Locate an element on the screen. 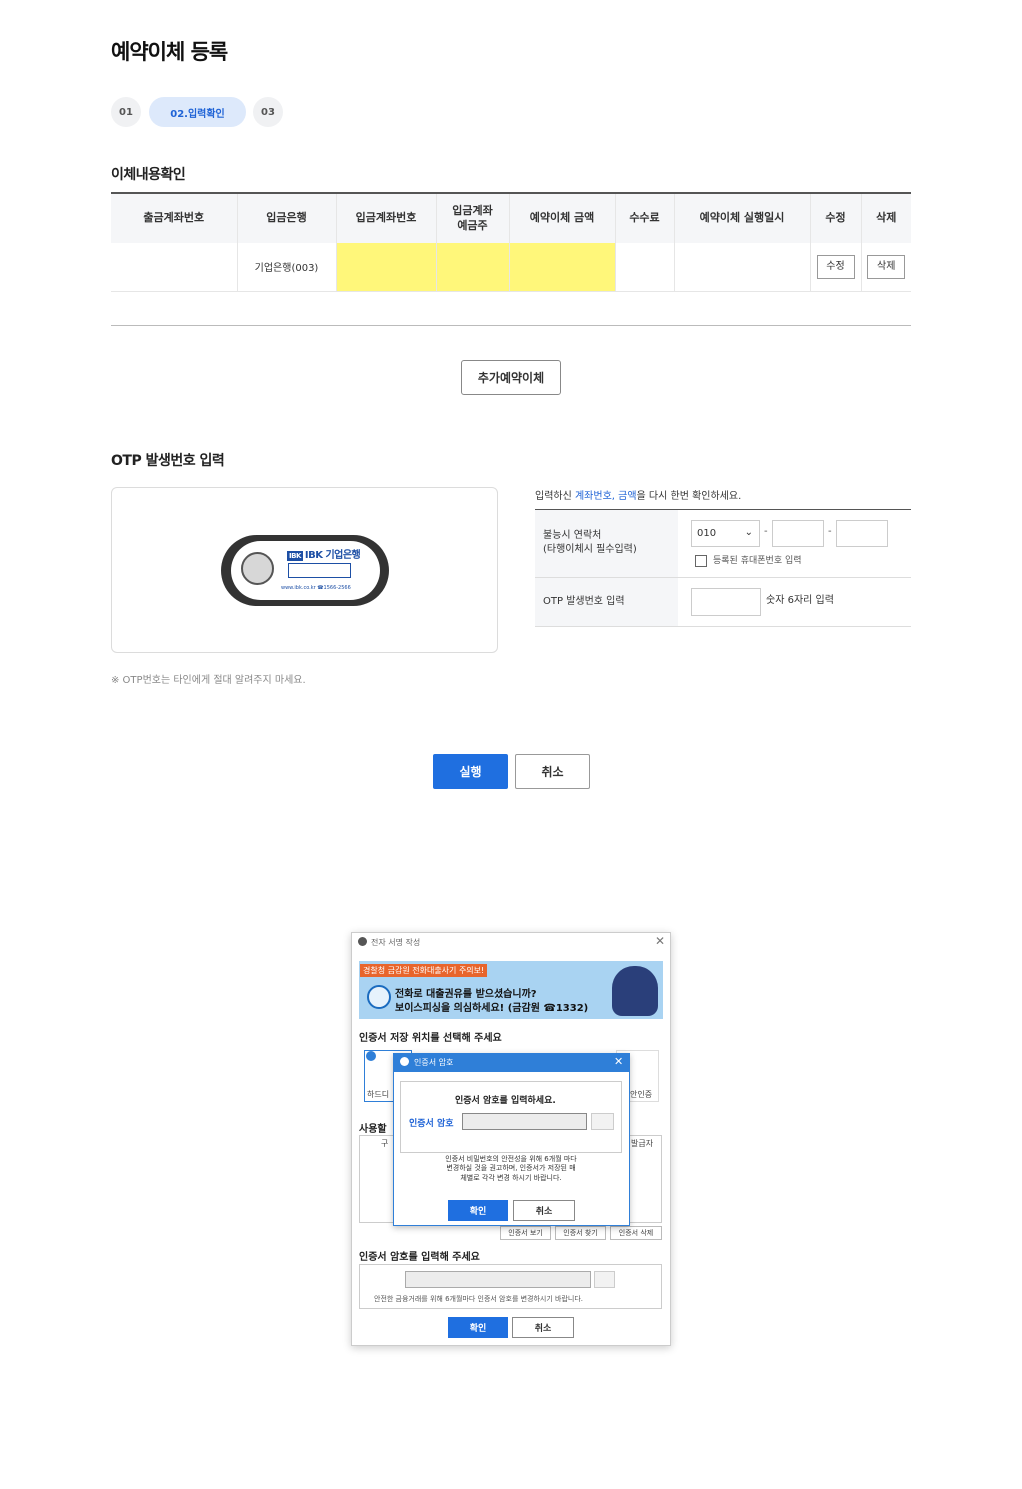  cell-deposit-account is located at coordinates (385, 267).